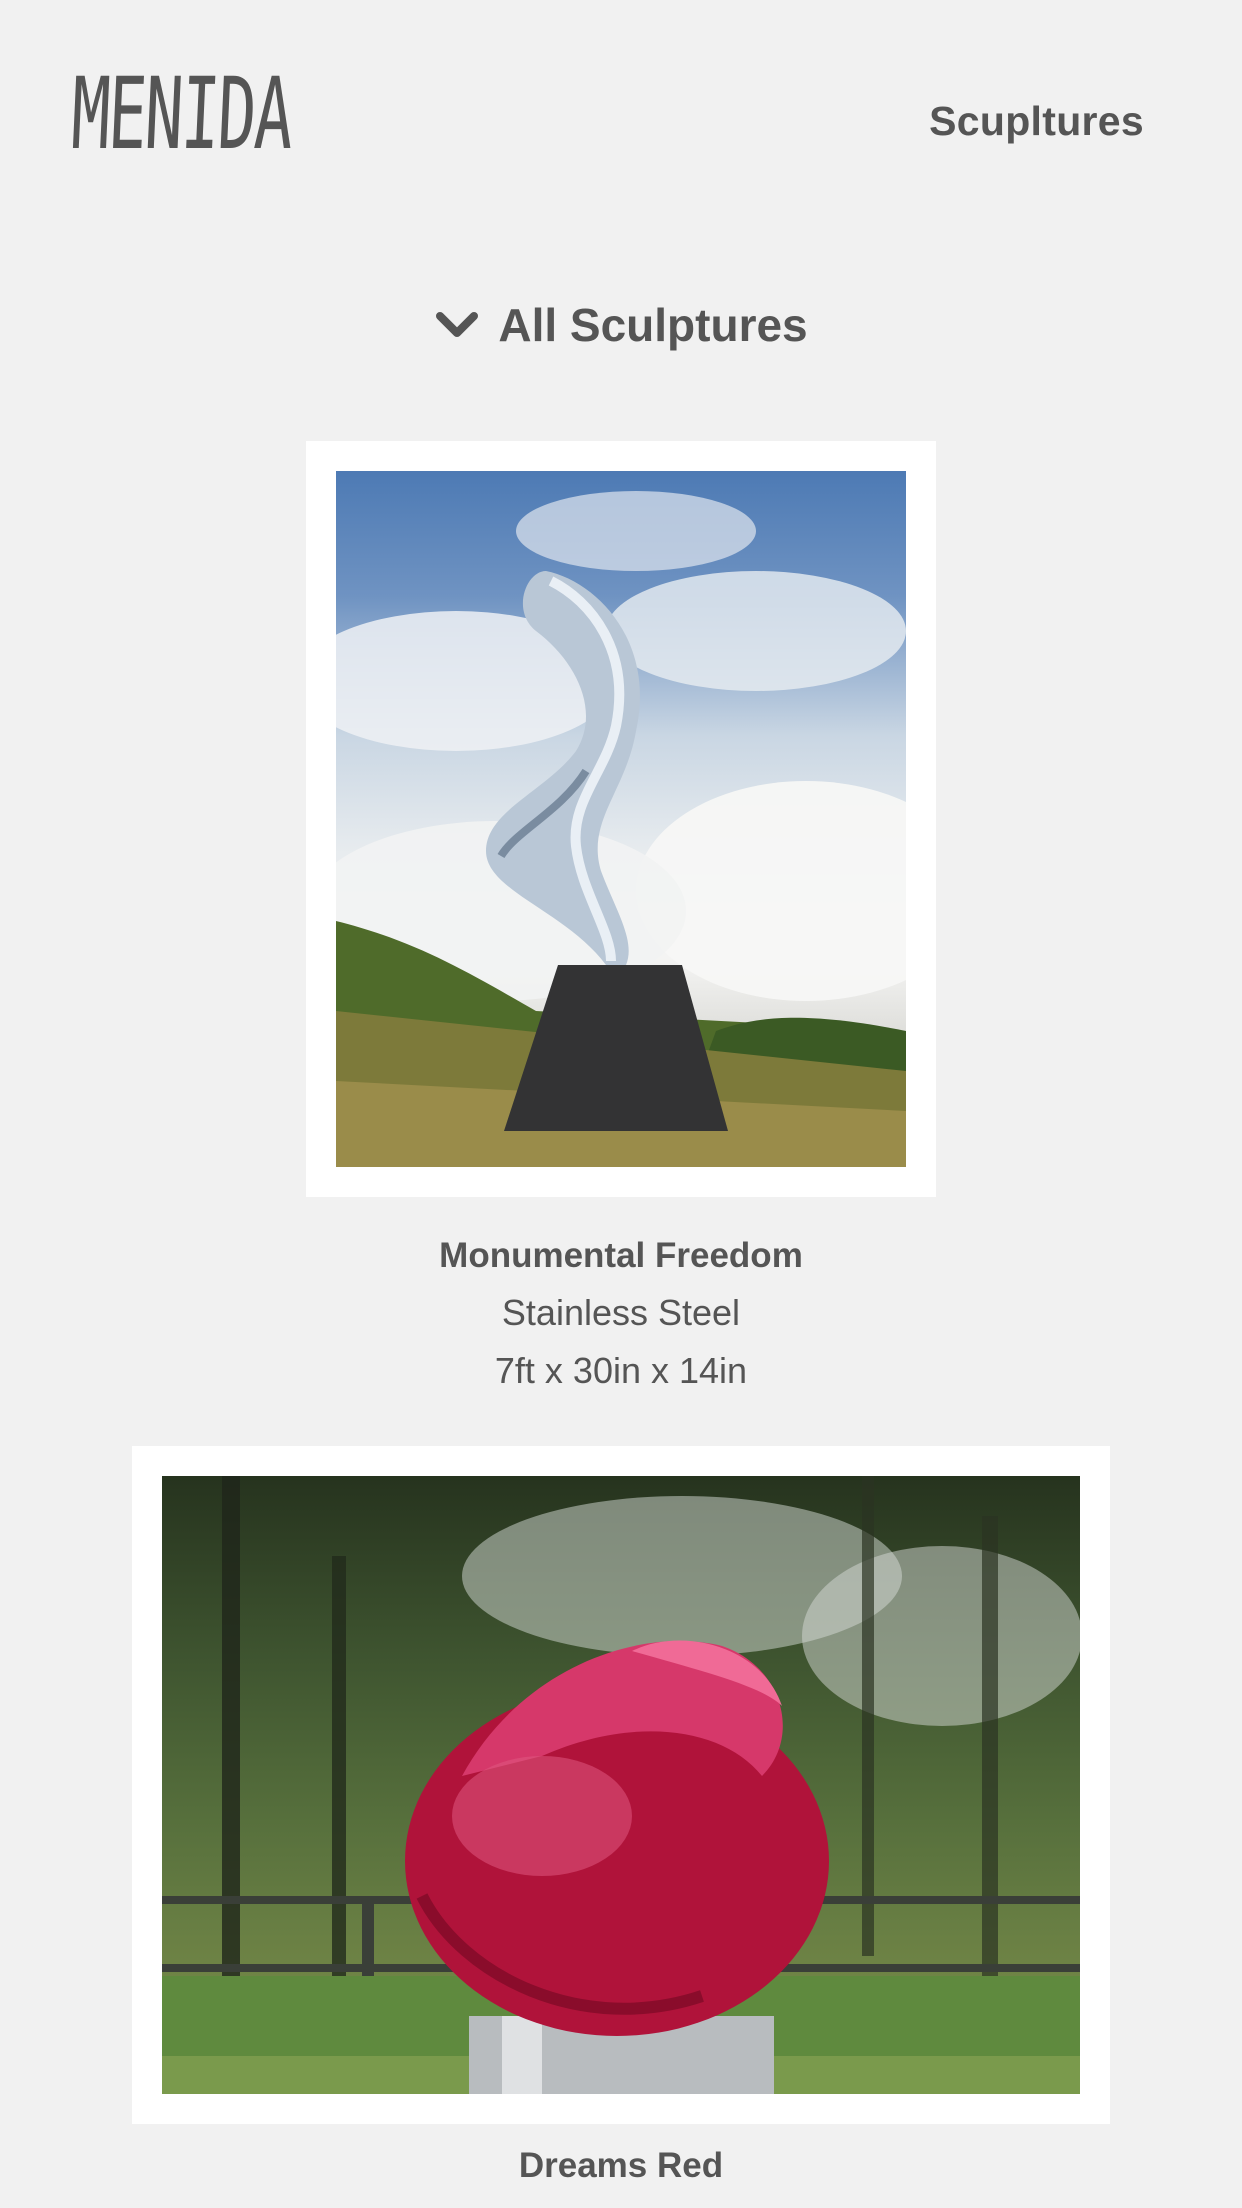  I want to click on sculpture-title: Dreams Red, so click(621, 2166).